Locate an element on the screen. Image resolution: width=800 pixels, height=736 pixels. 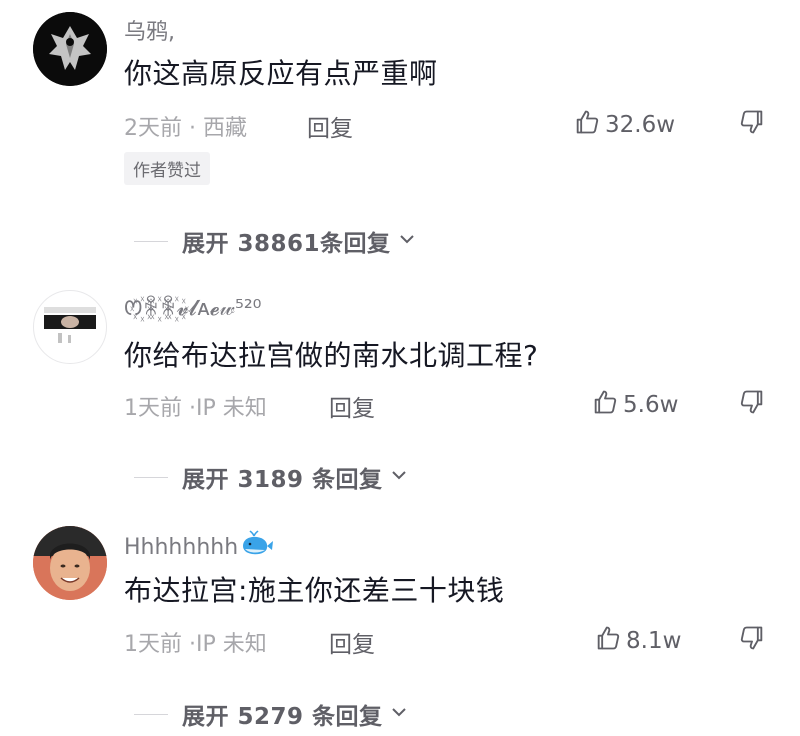
expand-replies-button: 展开 38861条回复 is located at coordinates (275, 241).